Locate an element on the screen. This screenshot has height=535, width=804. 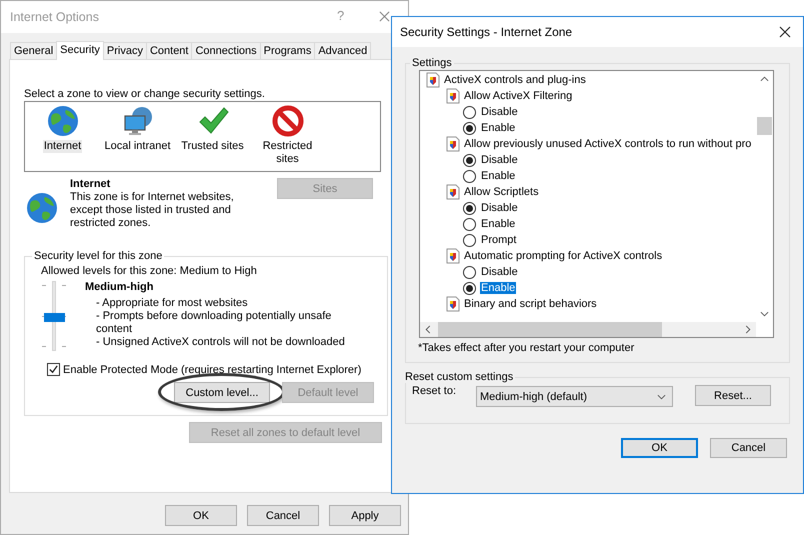
setting-label: Allow previously unused ActiveX controls to run without pro is located at coordinates (608, 144).